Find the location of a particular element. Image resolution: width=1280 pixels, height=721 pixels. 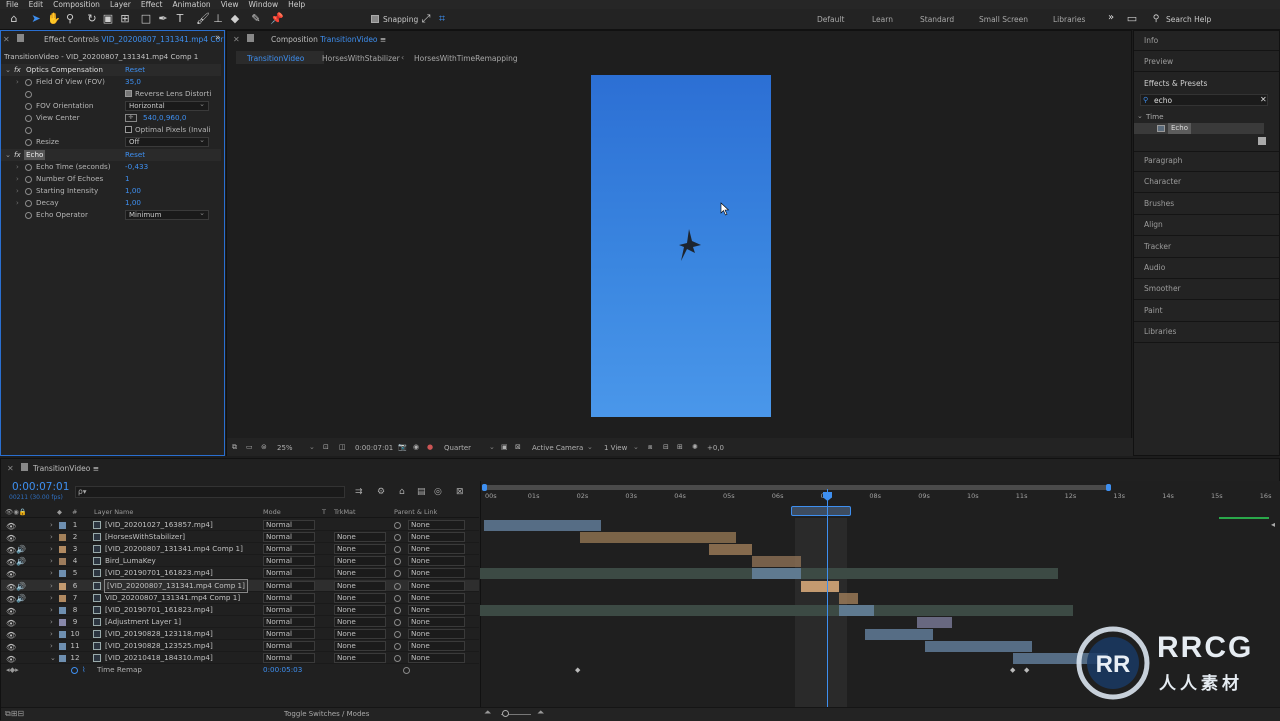

effects-search-input: ⚲ echo ✕ is located at coordinates (1204, 100).